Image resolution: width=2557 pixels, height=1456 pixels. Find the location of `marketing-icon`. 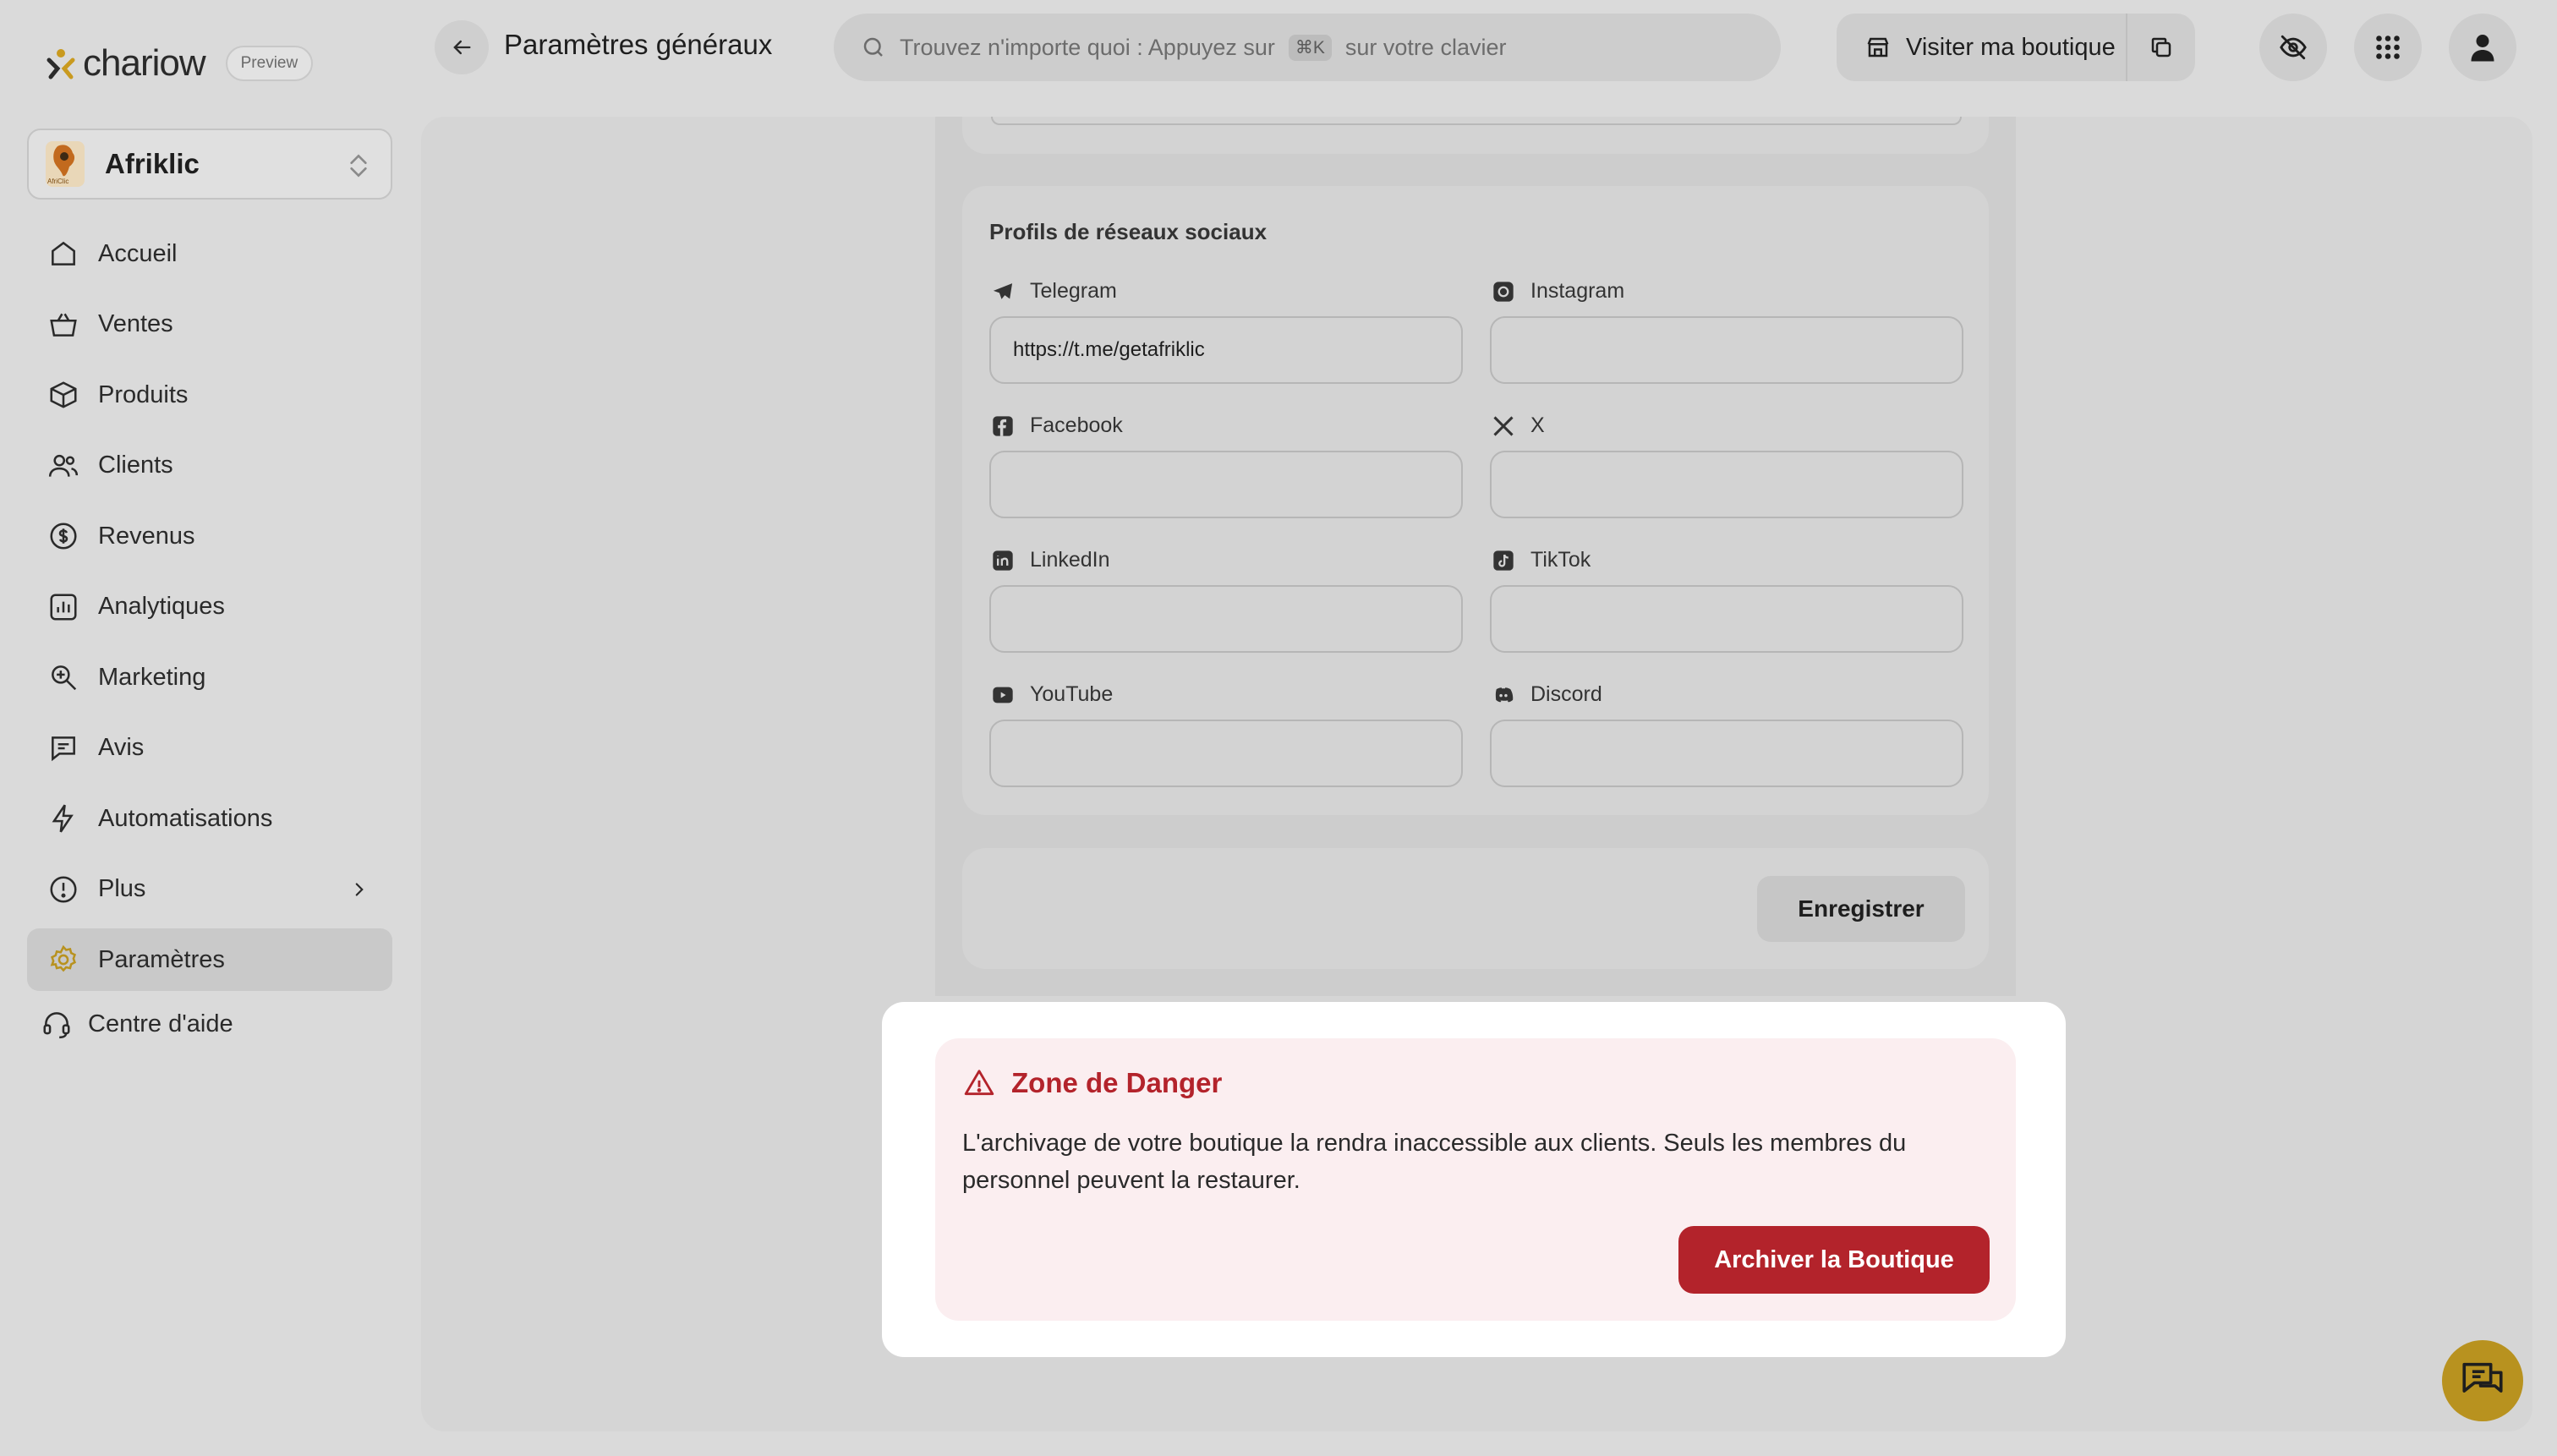

marketing-icon is located at coordinates (64, 678).